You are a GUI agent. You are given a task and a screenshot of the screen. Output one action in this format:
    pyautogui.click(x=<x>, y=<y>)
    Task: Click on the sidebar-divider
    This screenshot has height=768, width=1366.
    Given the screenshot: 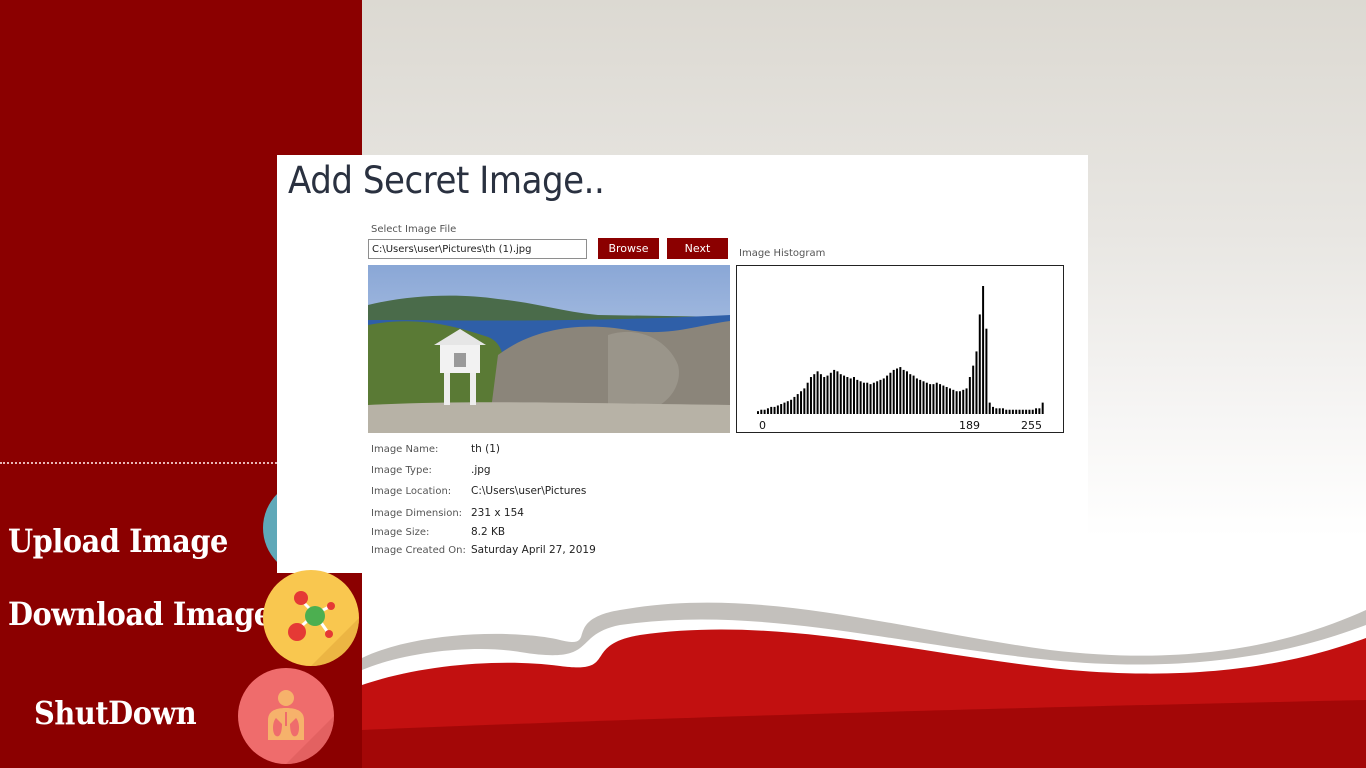 What is the action you would take?
    pyautogui.click(x=138, y=463)
    